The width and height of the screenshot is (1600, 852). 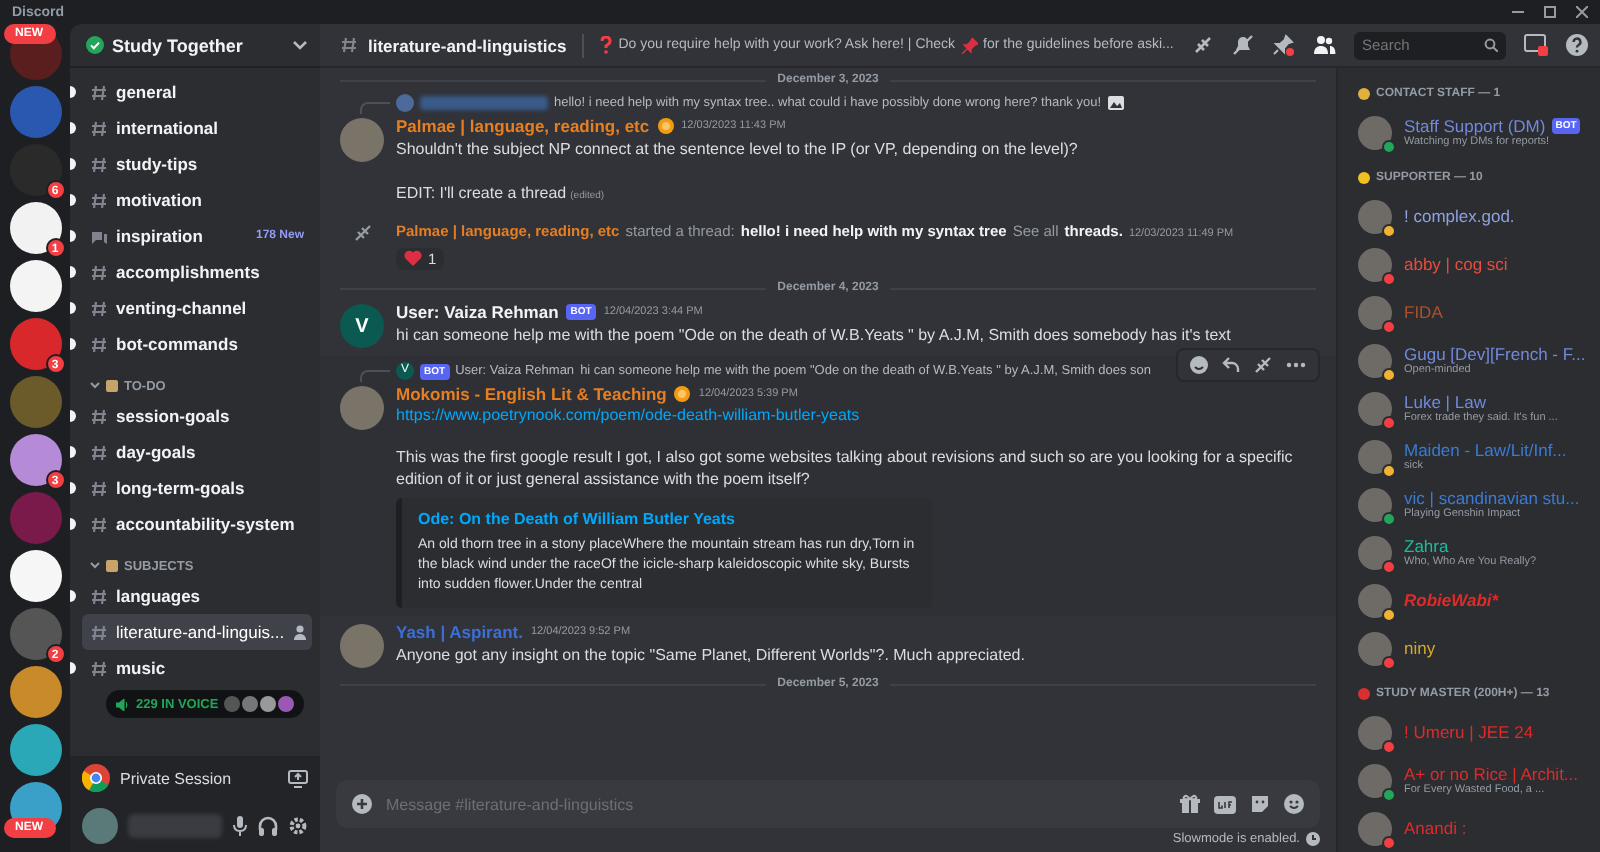 What do you see at coordinates (1203, 45) in the screenshot?
I see `threads-icon` at bounding box center [1203, 45].